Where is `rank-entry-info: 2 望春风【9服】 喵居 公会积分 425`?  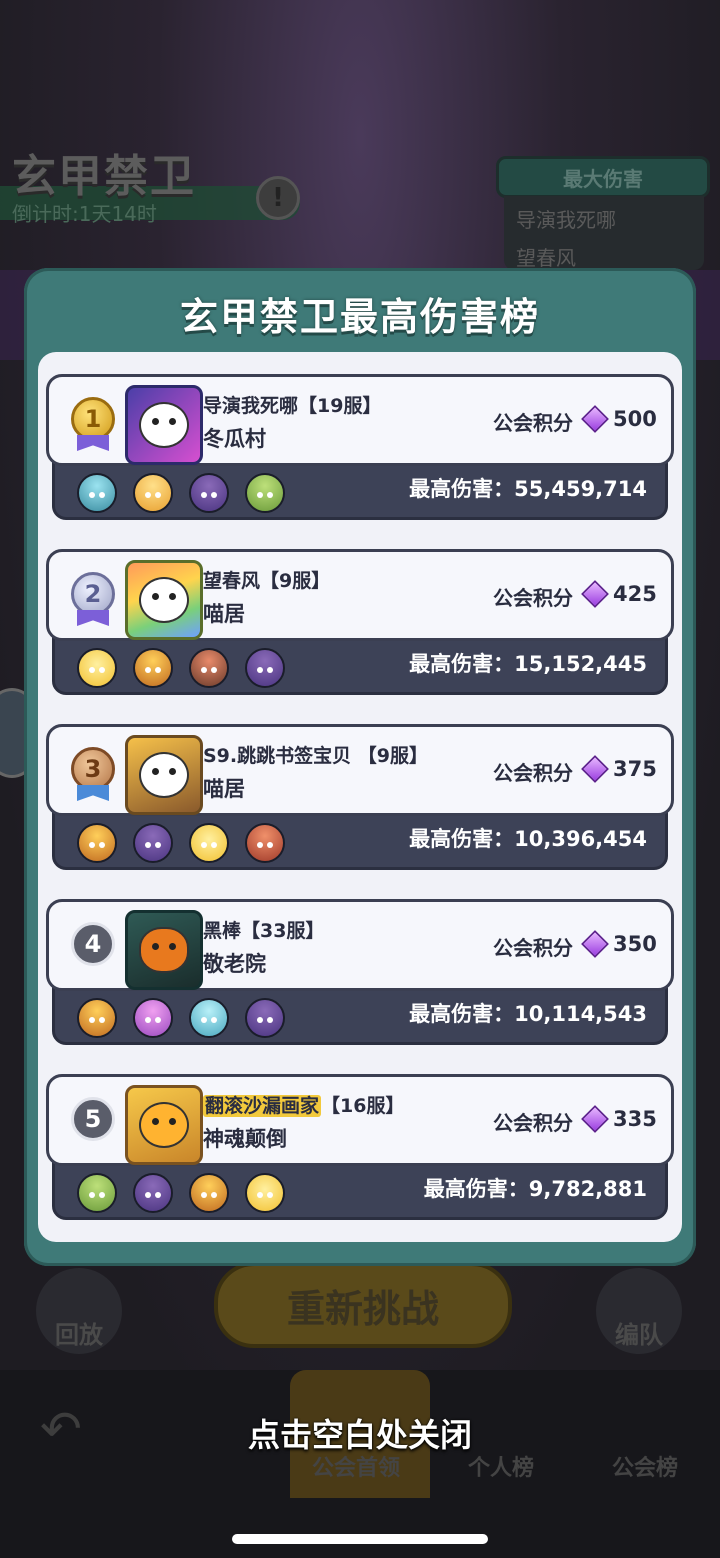
rank-entry-info: 2 望春风【9服】 喵居 公会积分 425 is located at coordinates (360, 595).